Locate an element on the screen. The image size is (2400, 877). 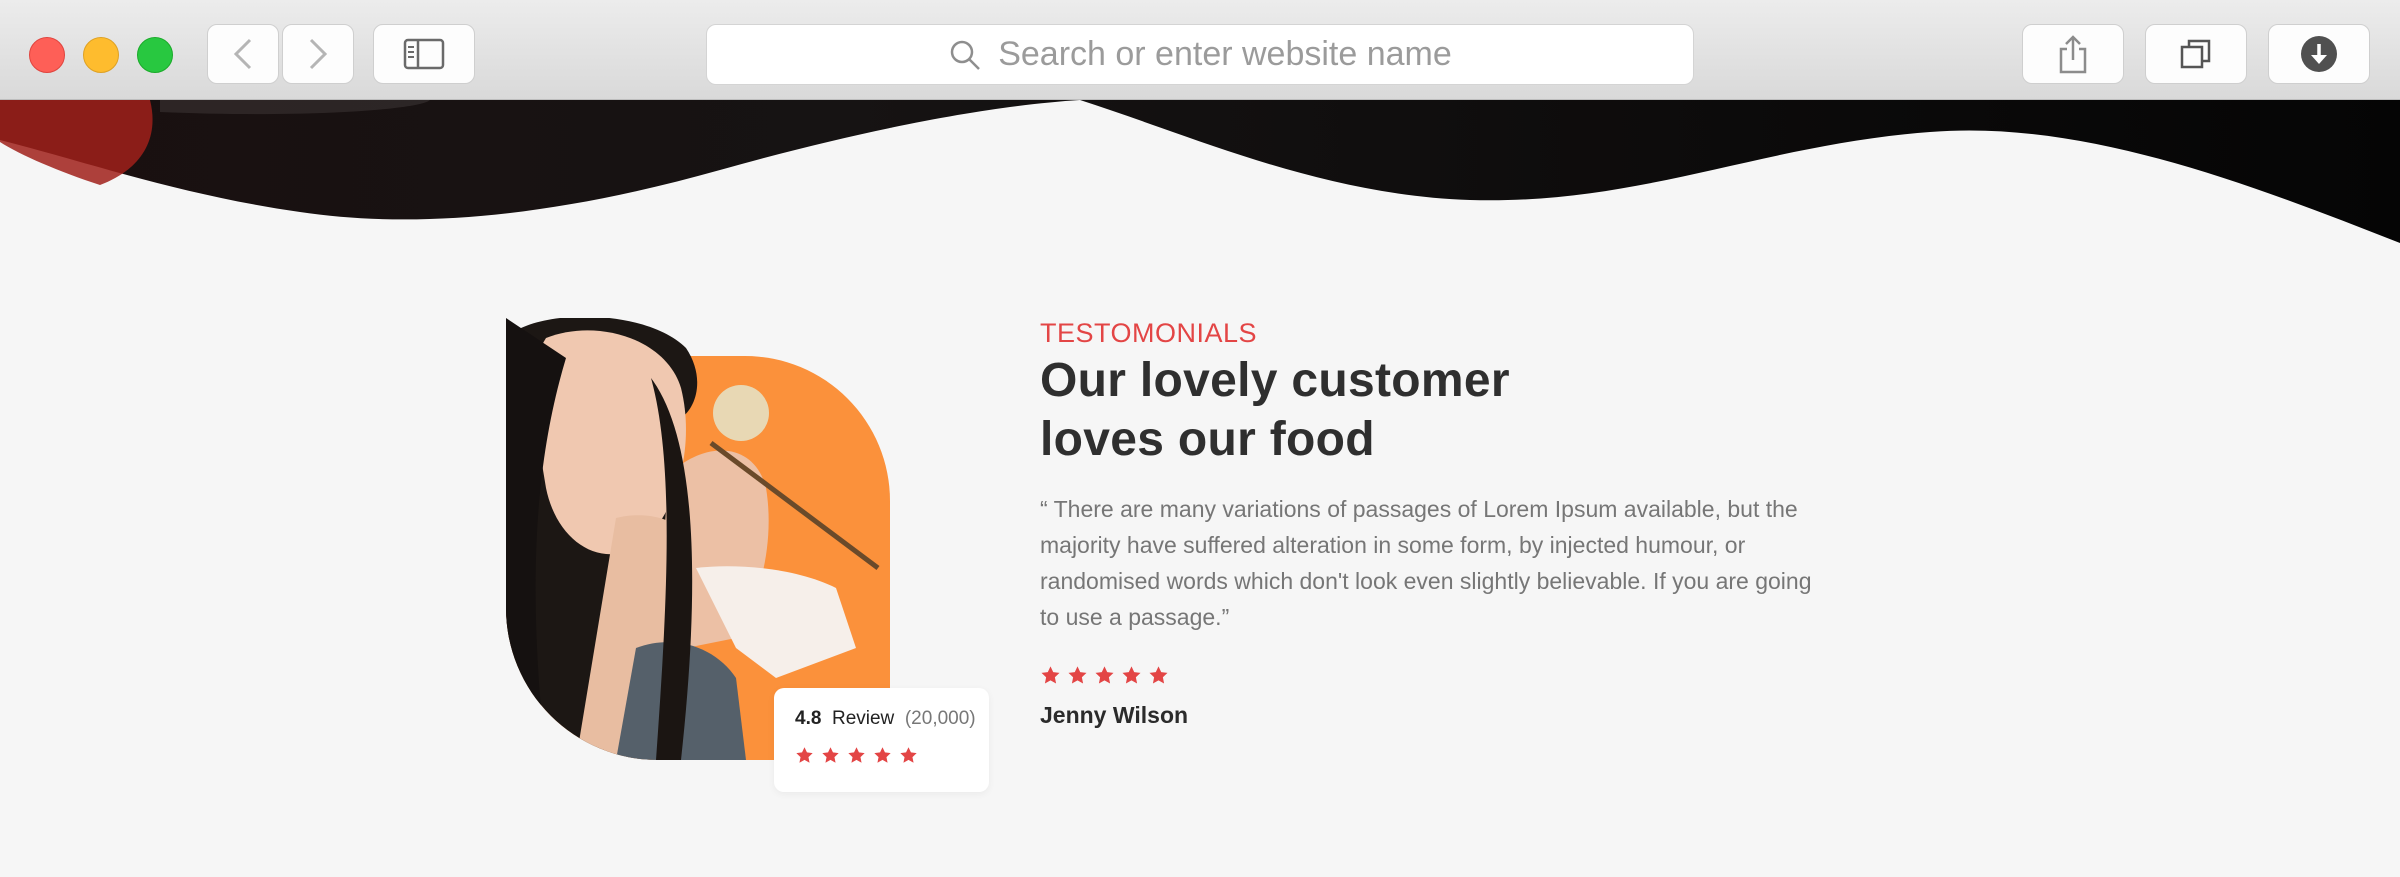
address-bar: Search or enter website name is located at coordinates (1200, 54).